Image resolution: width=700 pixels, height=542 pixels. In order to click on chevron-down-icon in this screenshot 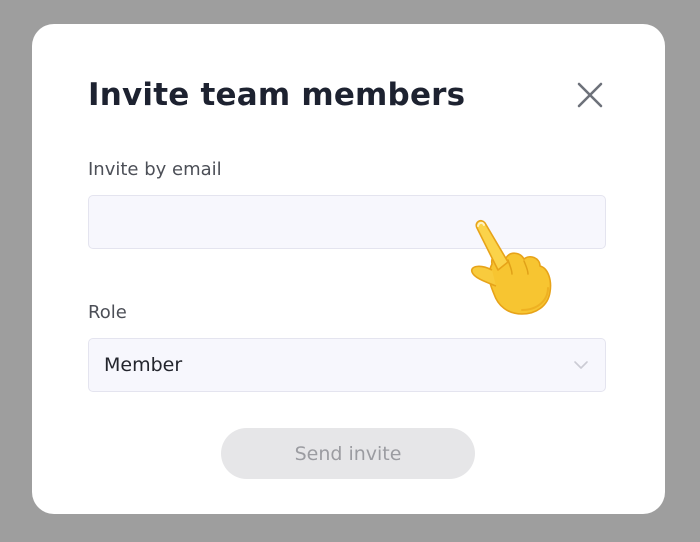, I will do `click(581, 365)`.